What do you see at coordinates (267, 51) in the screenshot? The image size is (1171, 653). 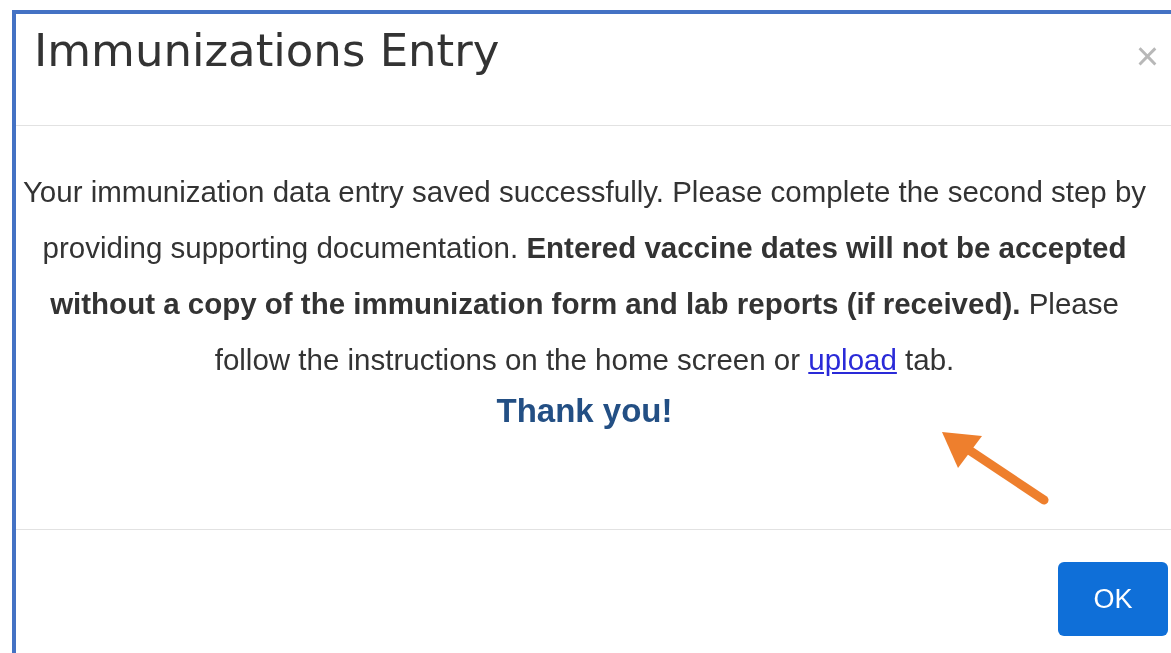 I see `dialog-title: Immunizations Entry` at bounding box center [267, 51].